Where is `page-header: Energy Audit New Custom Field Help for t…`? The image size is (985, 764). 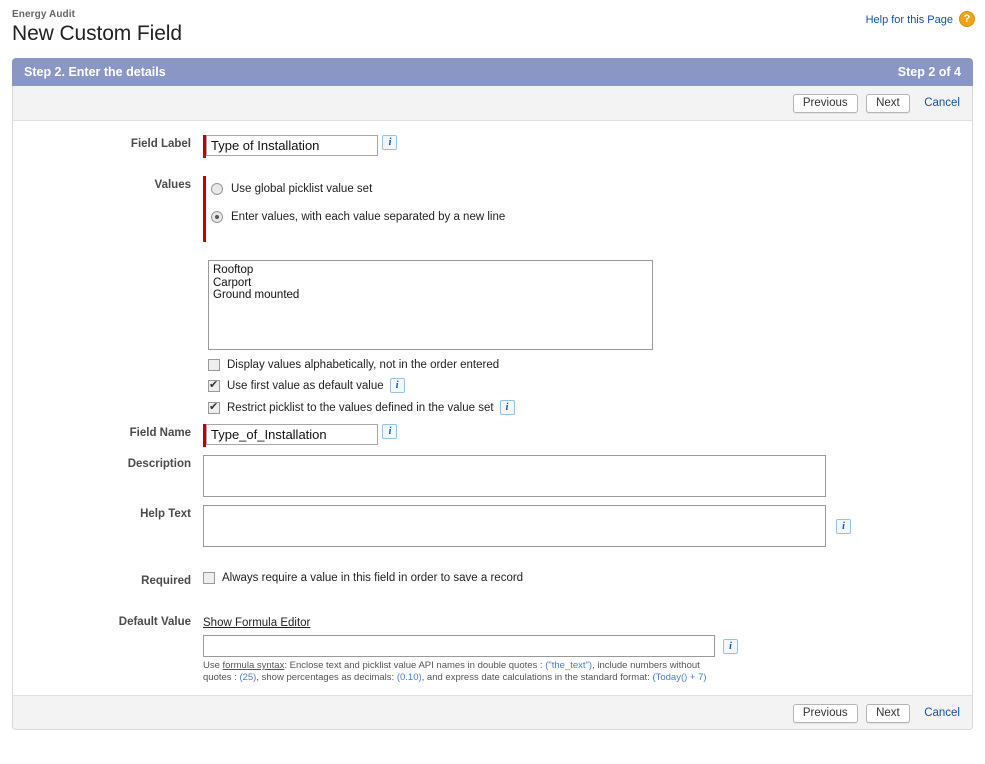 page-header: Energy Audit New Custom Field Help for t… is located at coordinates (492, 29).